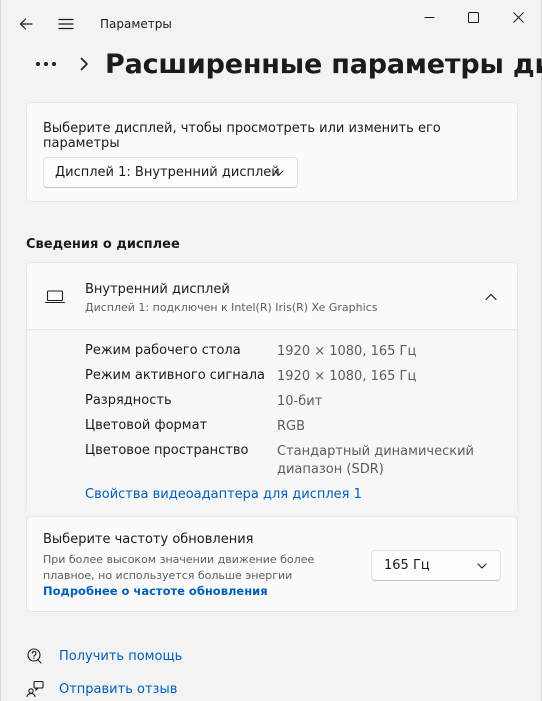 This screenshot has height=701, width=542. I want to click on minimize-button, so click(429, 17).